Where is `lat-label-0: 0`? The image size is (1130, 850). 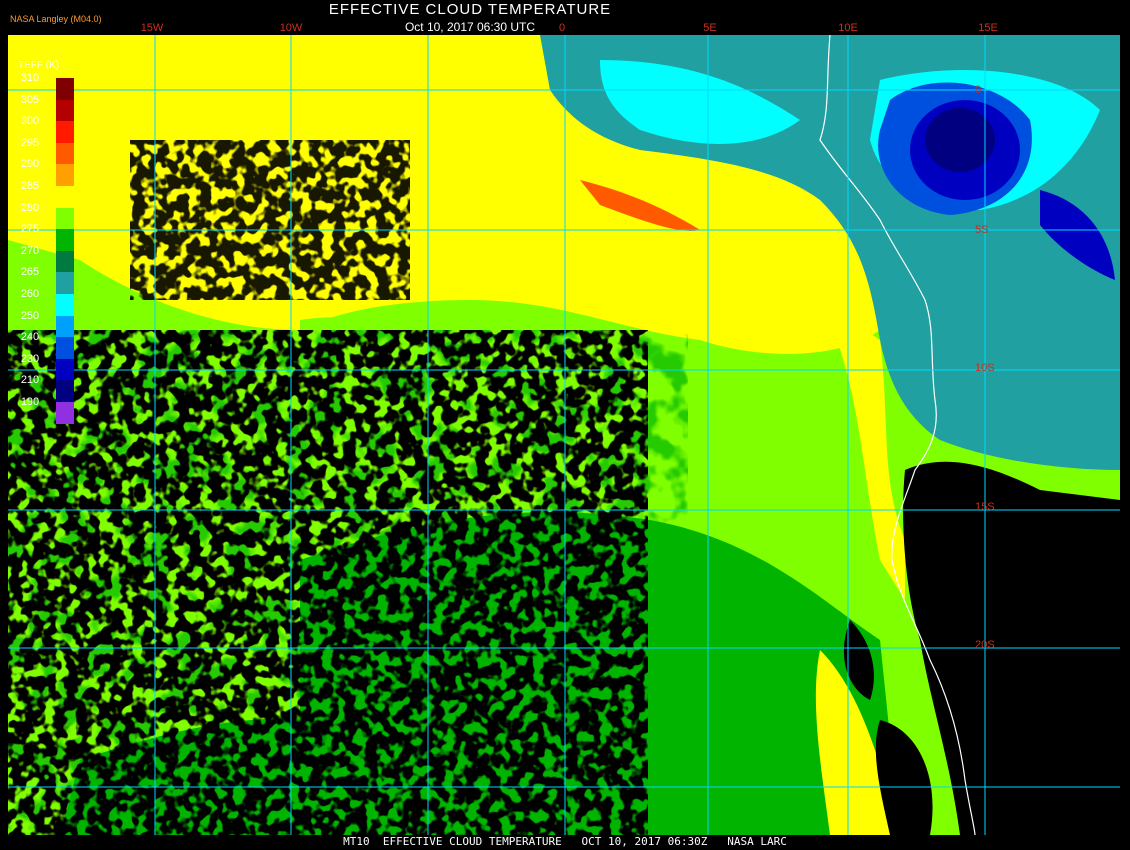
lat-label-0: 0 is located at coordinates (978, 90).